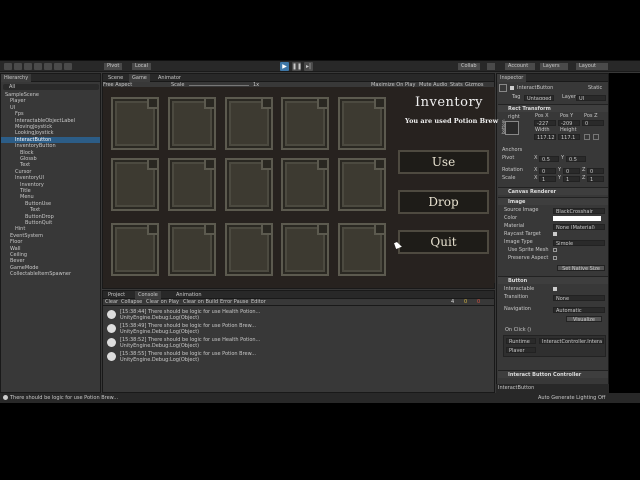 Image resolution: width=640 pixels, height=480 pixels. What do you see at coordinates (18, 66) in the screenshot?
I see `move-tool-icon` at bounding box center [18, 66].